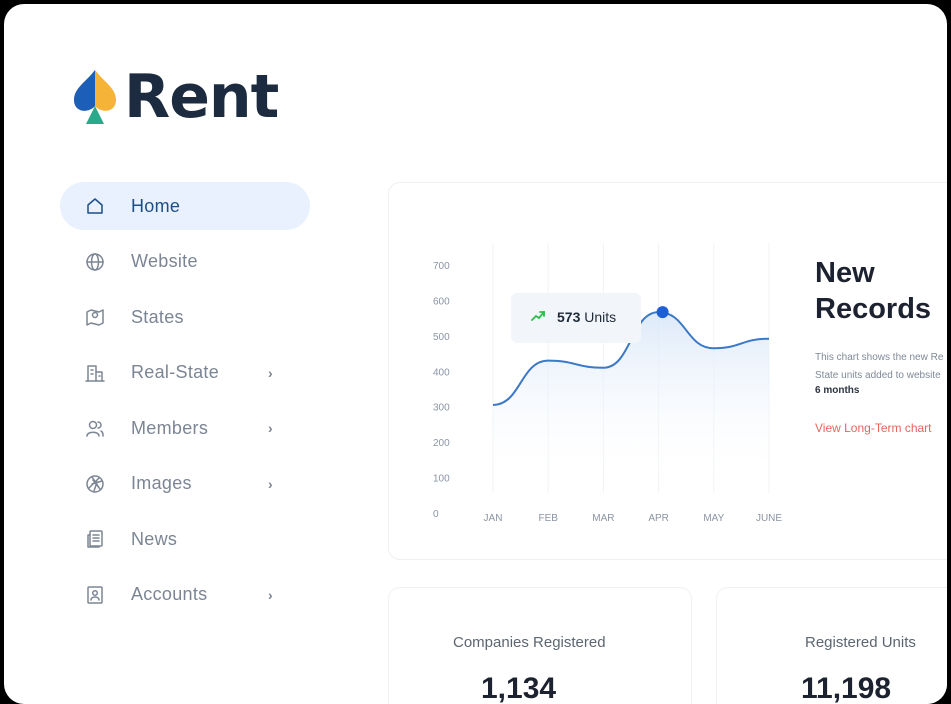  What do you see at coordinates (95, 484) in the screenshot?
I see `aperture-icon` at bounding box center [95, 484].